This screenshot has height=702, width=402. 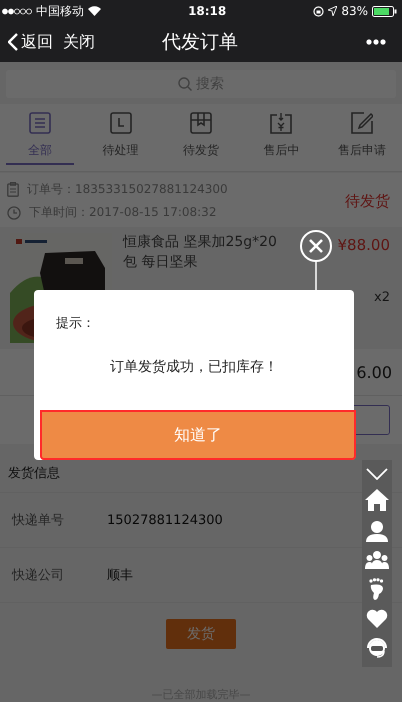 What do you see at coordinates (281, 123) in the screenshot?
I see `yen-box-icon` at bounding box center [281, 123].